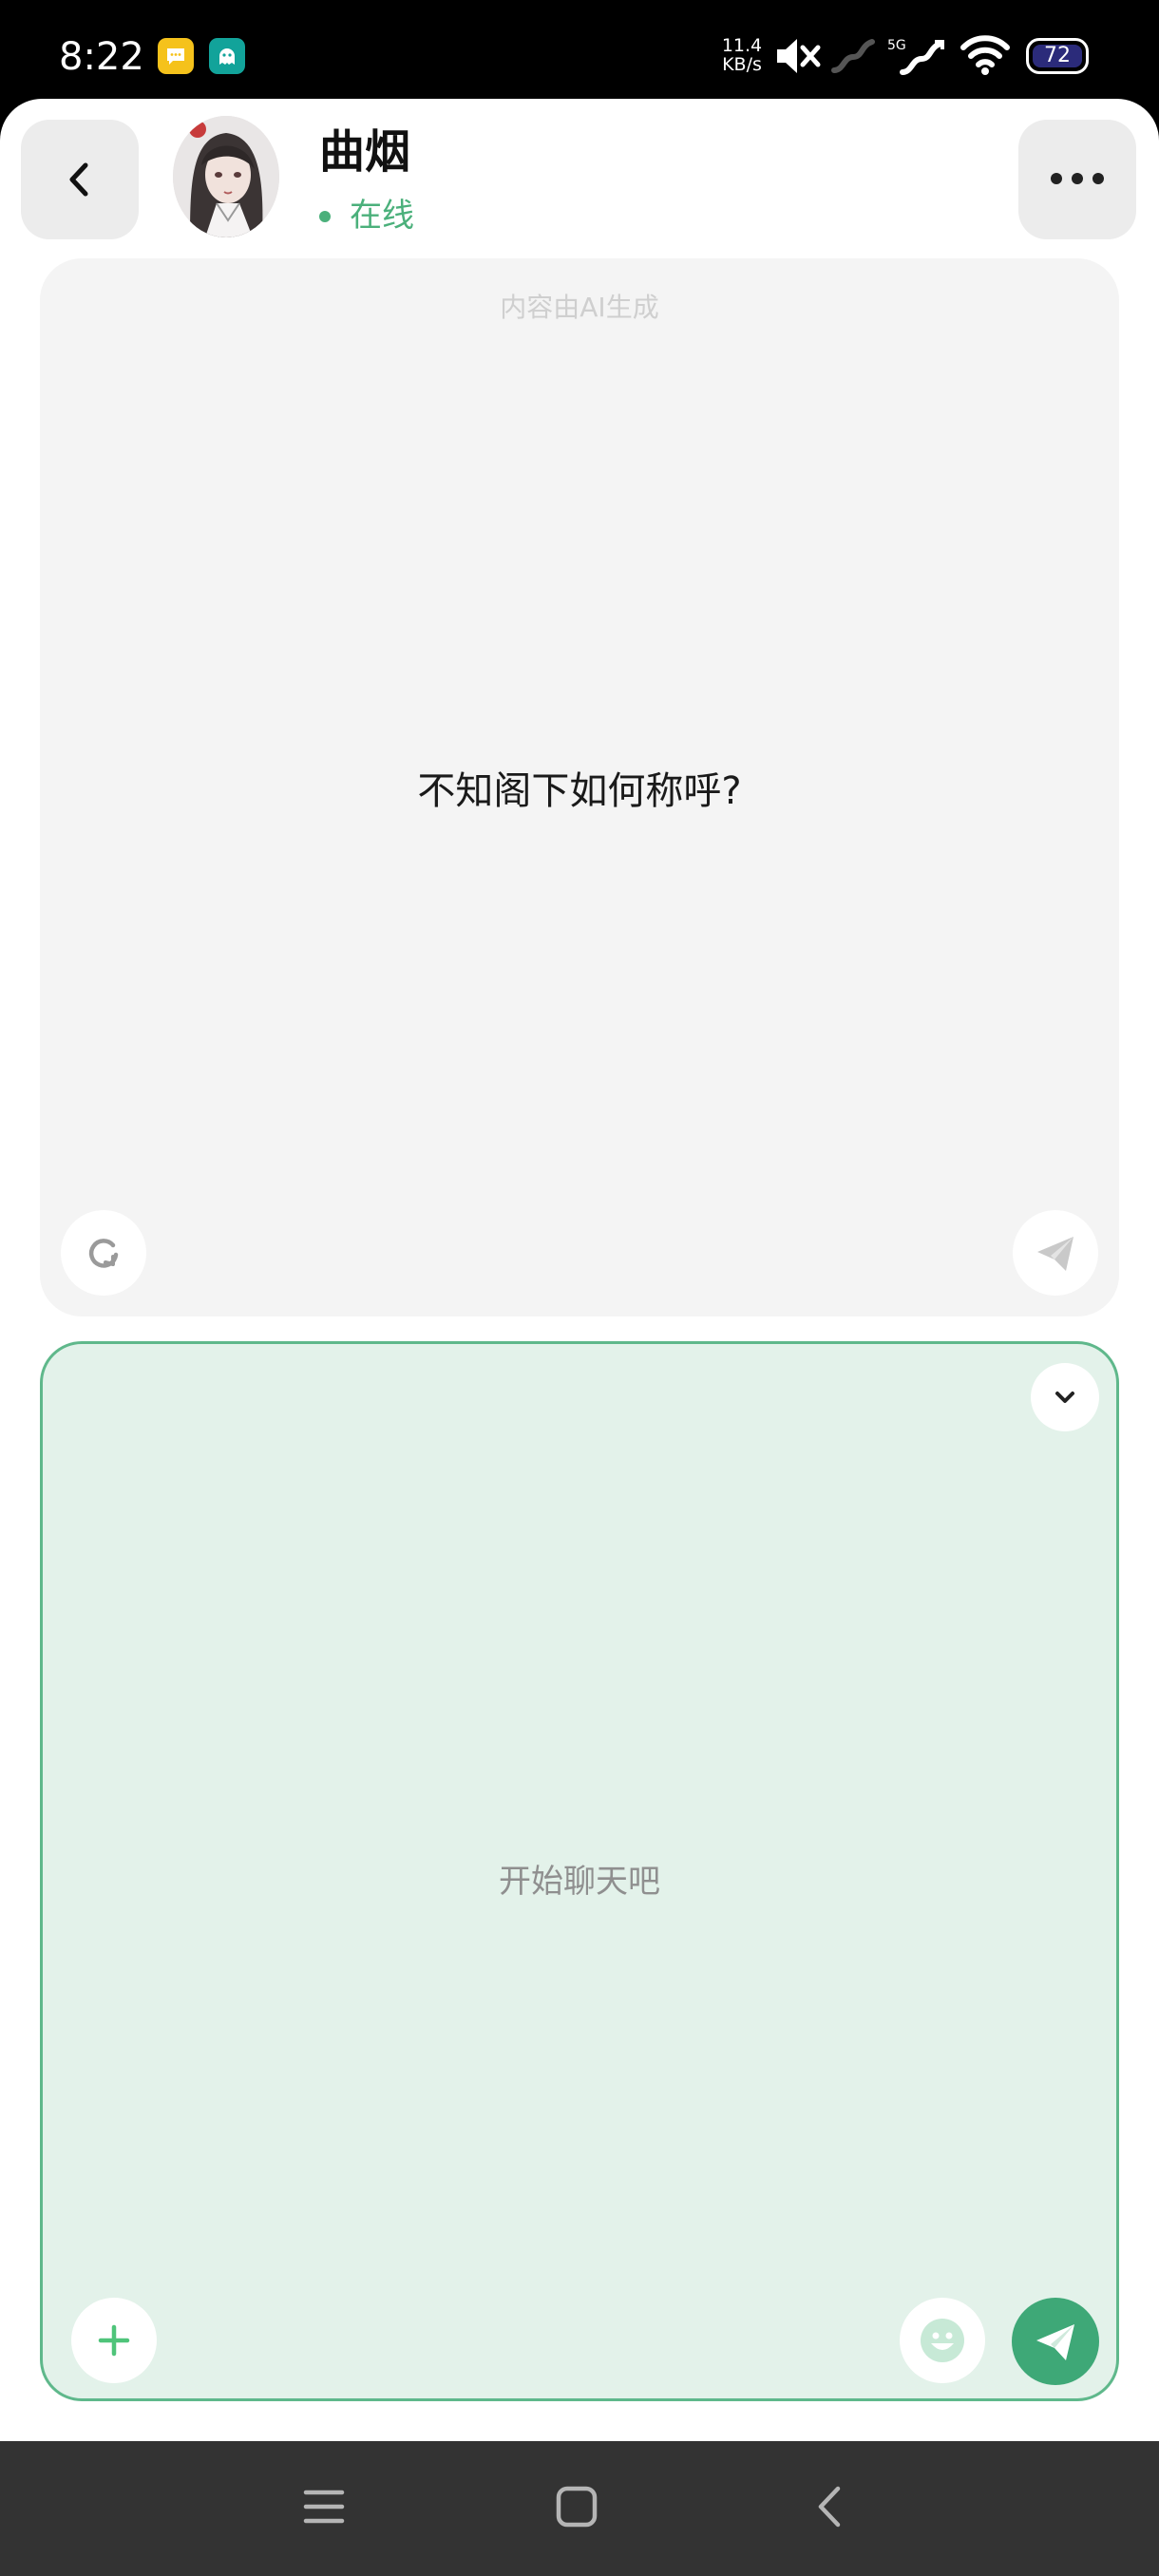 The width and height of the screenshot is (1159, 2576). I want to click on battery-level: 72, so click(1057, 56).